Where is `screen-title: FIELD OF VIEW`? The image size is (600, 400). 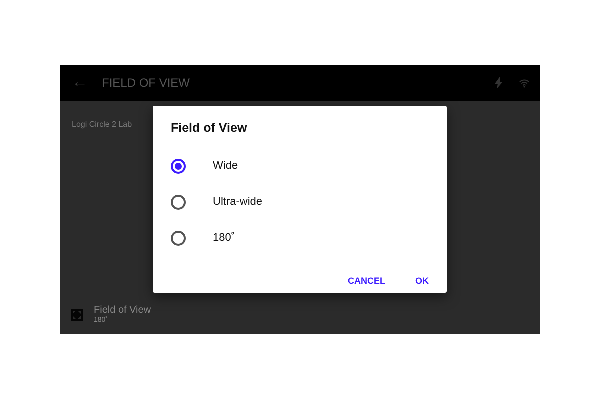 screen-title: FIELD OF VIEW is located at coordinates (146, 83).